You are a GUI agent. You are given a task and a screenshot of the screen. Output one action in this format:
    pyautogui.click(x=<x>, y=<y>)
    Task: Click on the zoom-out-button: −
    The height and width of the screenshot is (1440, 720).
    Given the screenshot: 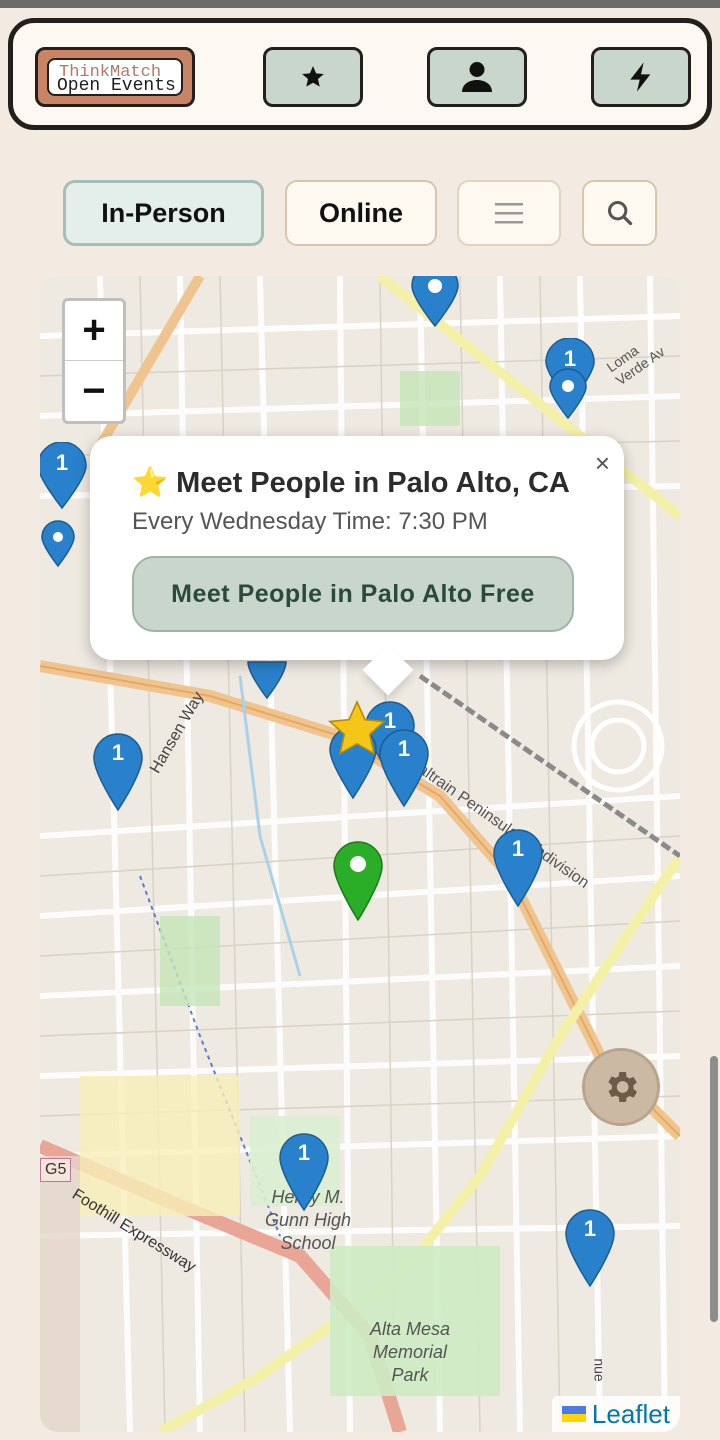 What is the action you would take?
    pyautogui.click(x=94, y=391)
    